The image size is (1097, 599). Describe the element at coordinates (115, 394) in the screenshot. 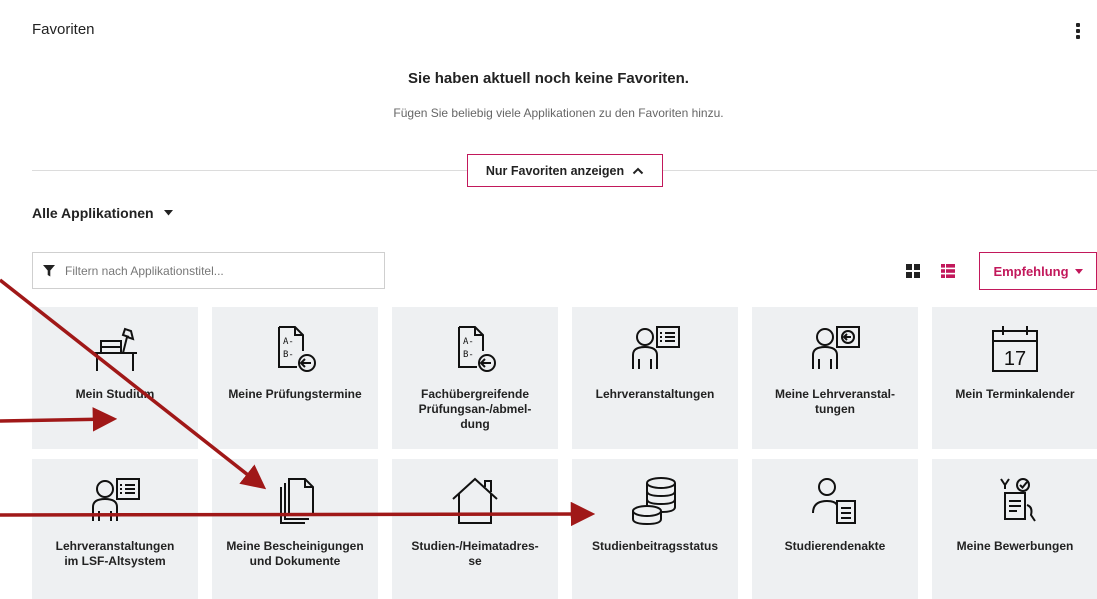

I see `tile-label: Mein Studium` at that location.